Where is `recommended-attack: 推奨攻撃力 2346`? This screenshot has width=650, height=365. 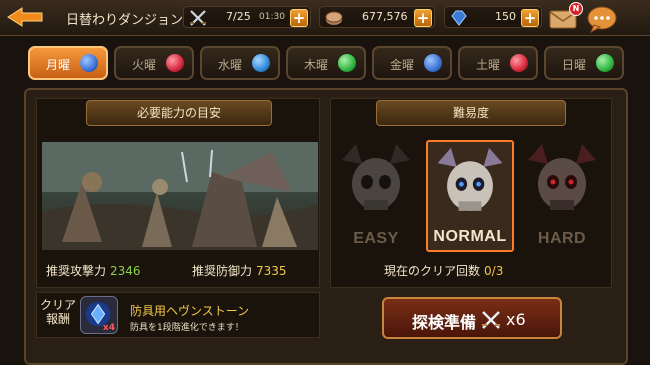 recommended-attack: 推奨攻撃力 2346 is located at coordinates (93, 270).